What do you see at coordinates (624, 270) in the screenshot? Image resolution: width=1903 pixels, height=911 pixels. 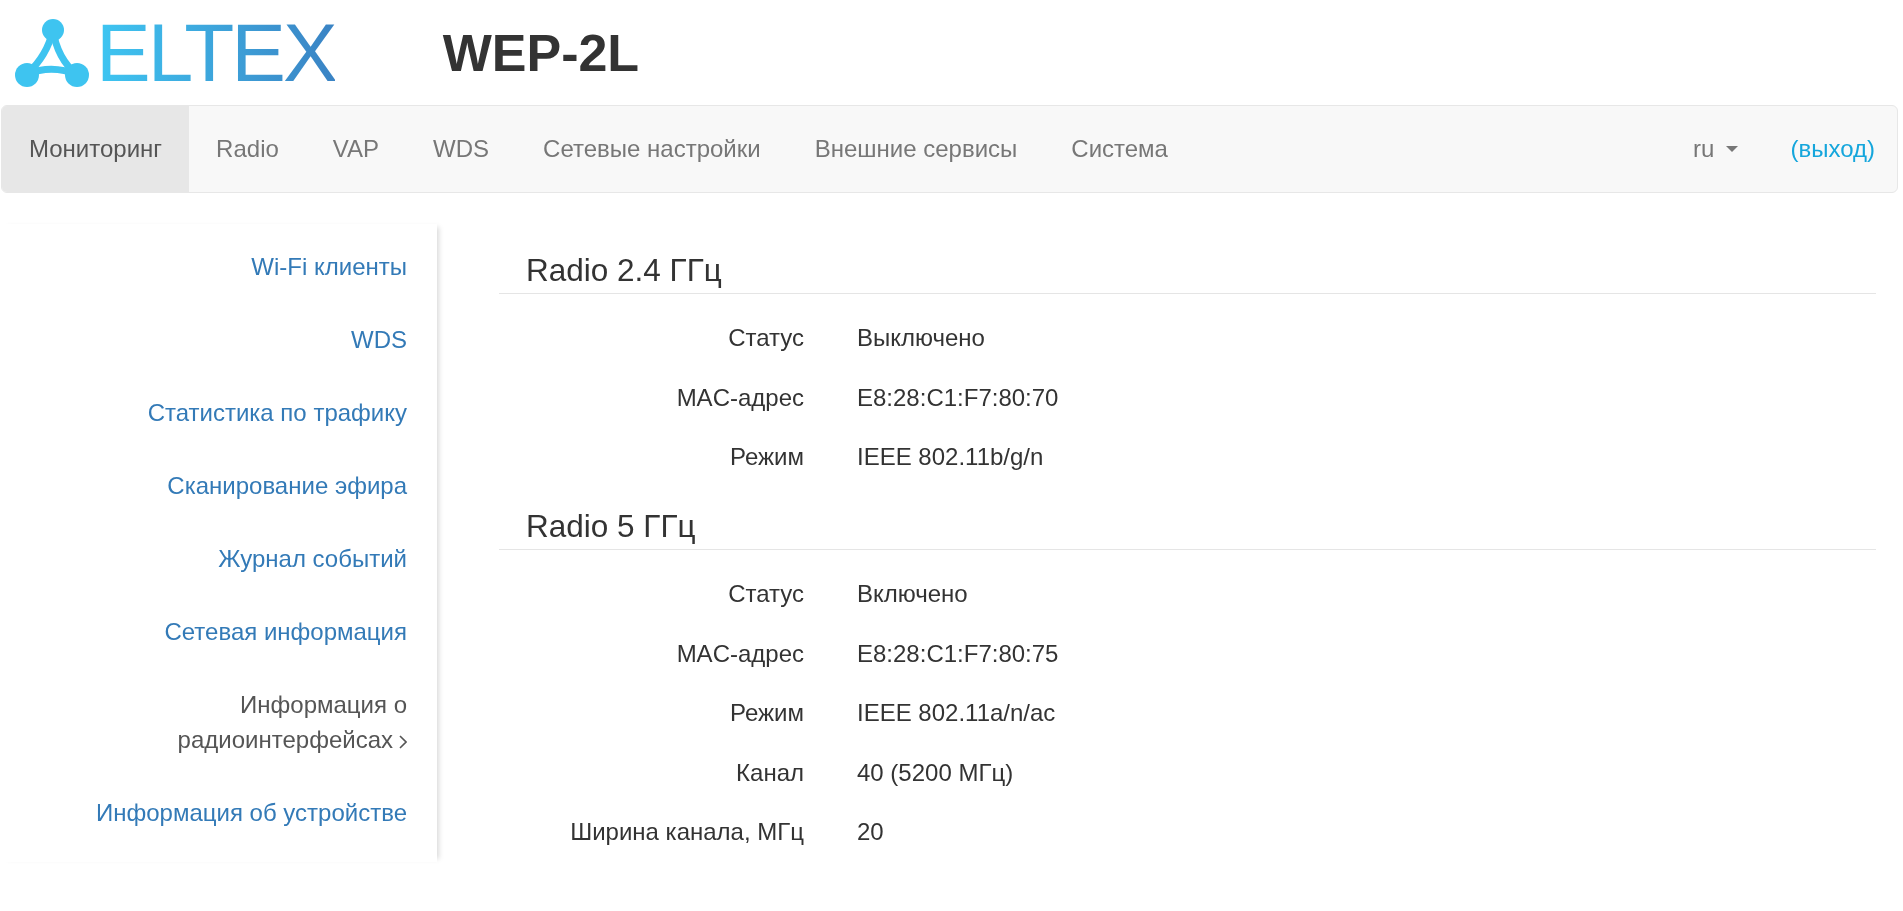 I see `section-title: Radio 2.4 ГГц` at bounding box center [624, 270].